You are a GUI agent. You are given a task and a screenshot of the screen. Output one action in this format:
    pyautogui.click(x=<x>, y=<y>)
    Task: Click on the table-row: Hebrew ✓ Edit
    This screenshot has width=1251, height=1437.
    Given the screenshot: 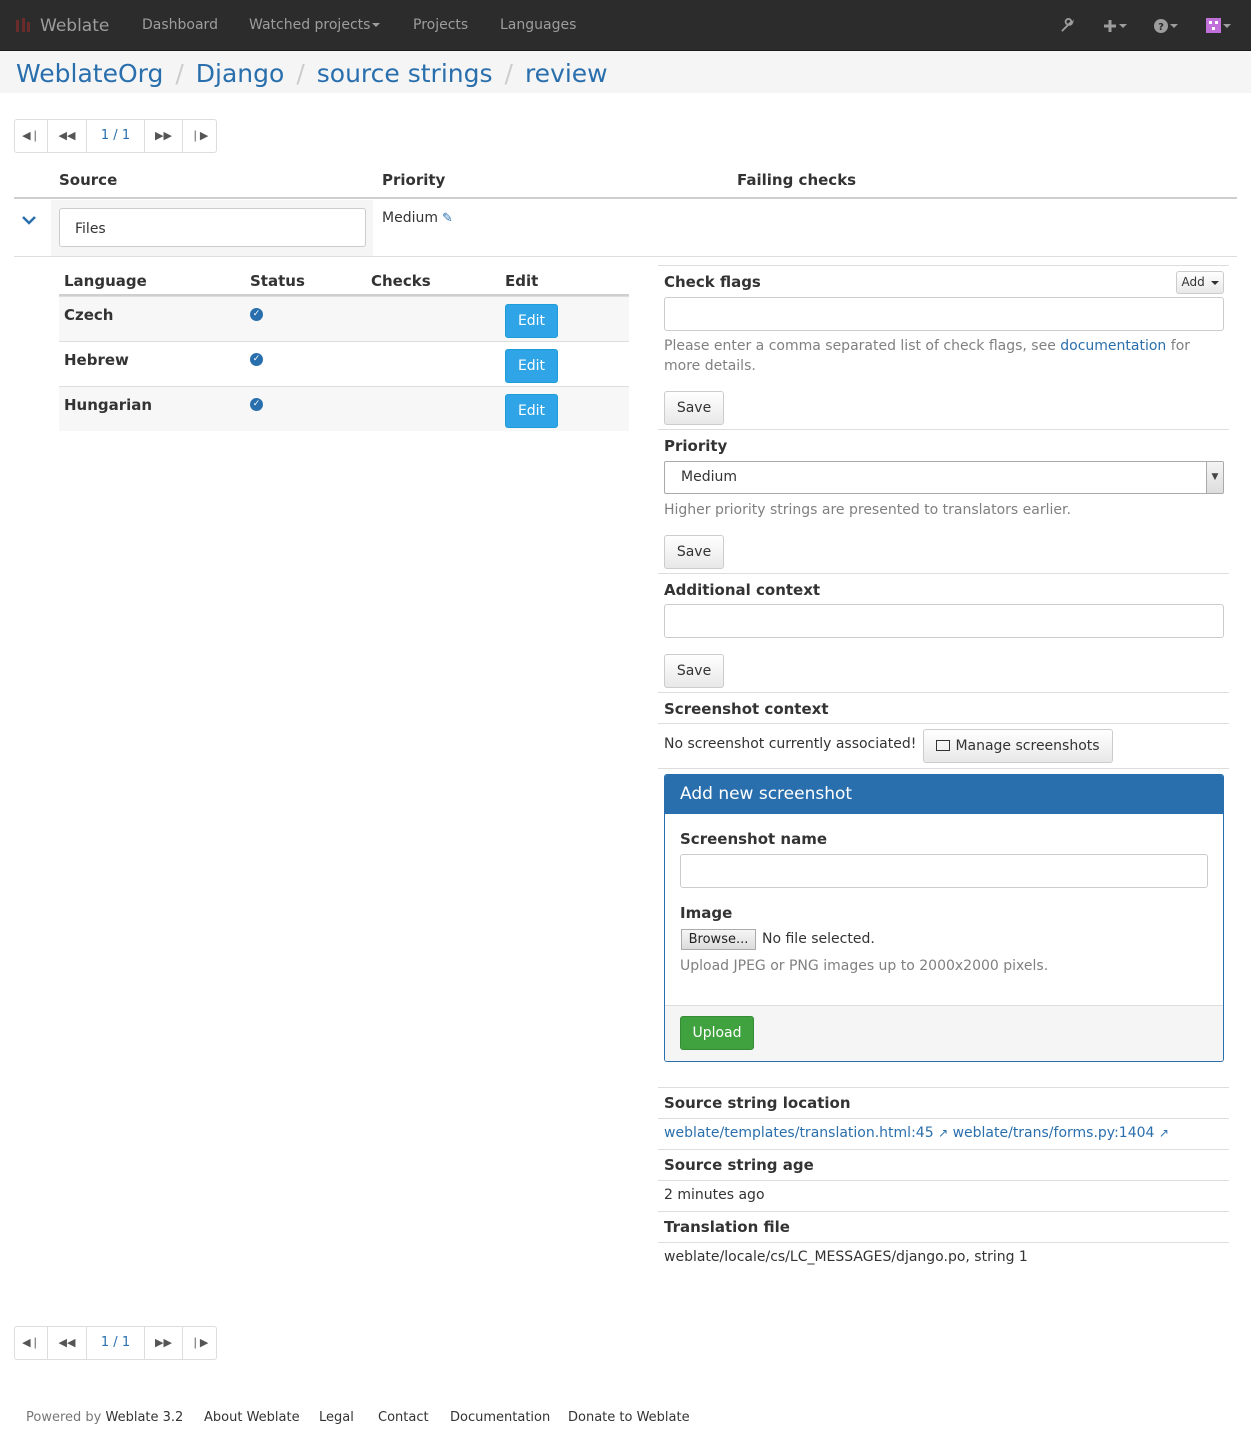 What is the action you would take?
    pyautogui.click(x=344, y=363)
    